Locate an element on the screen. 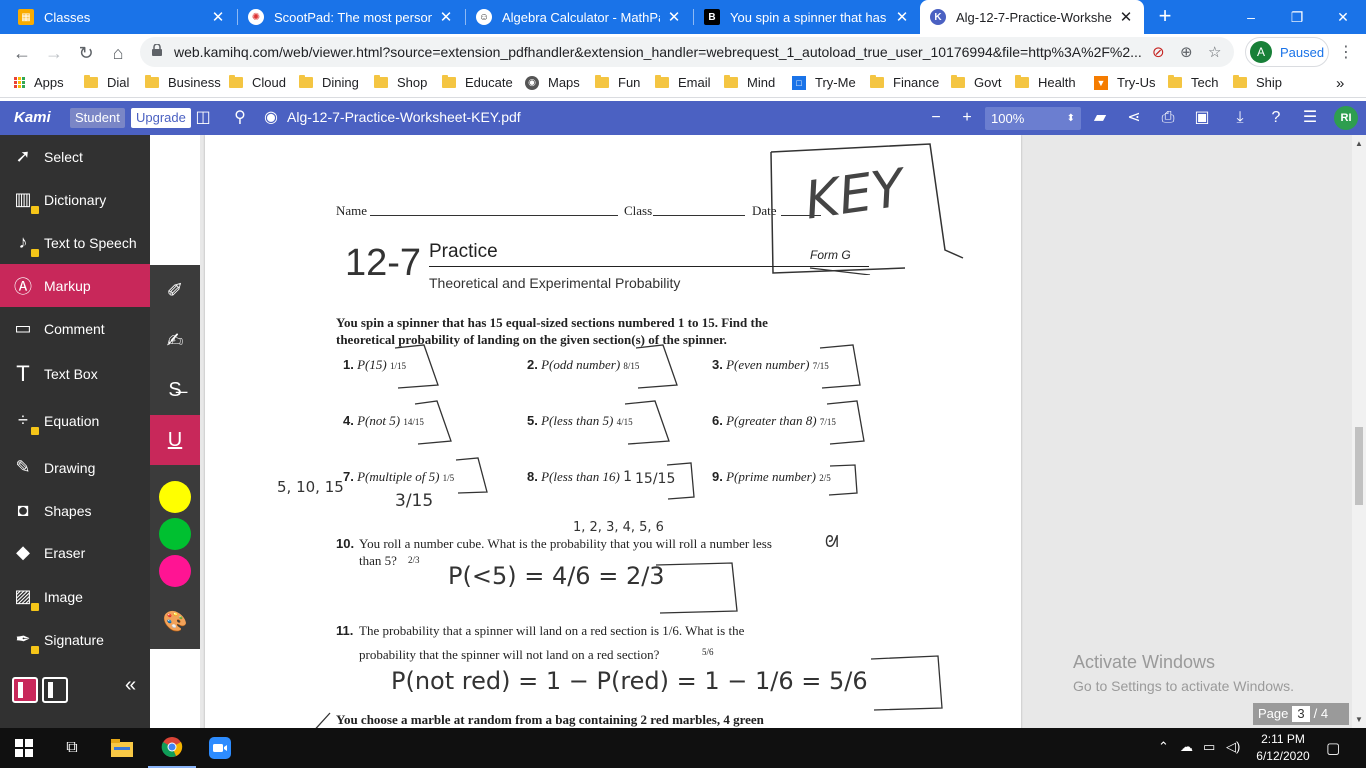 The image size is (1366, 768). bookmark-apps: Apps is located at coordinates (39, 82).